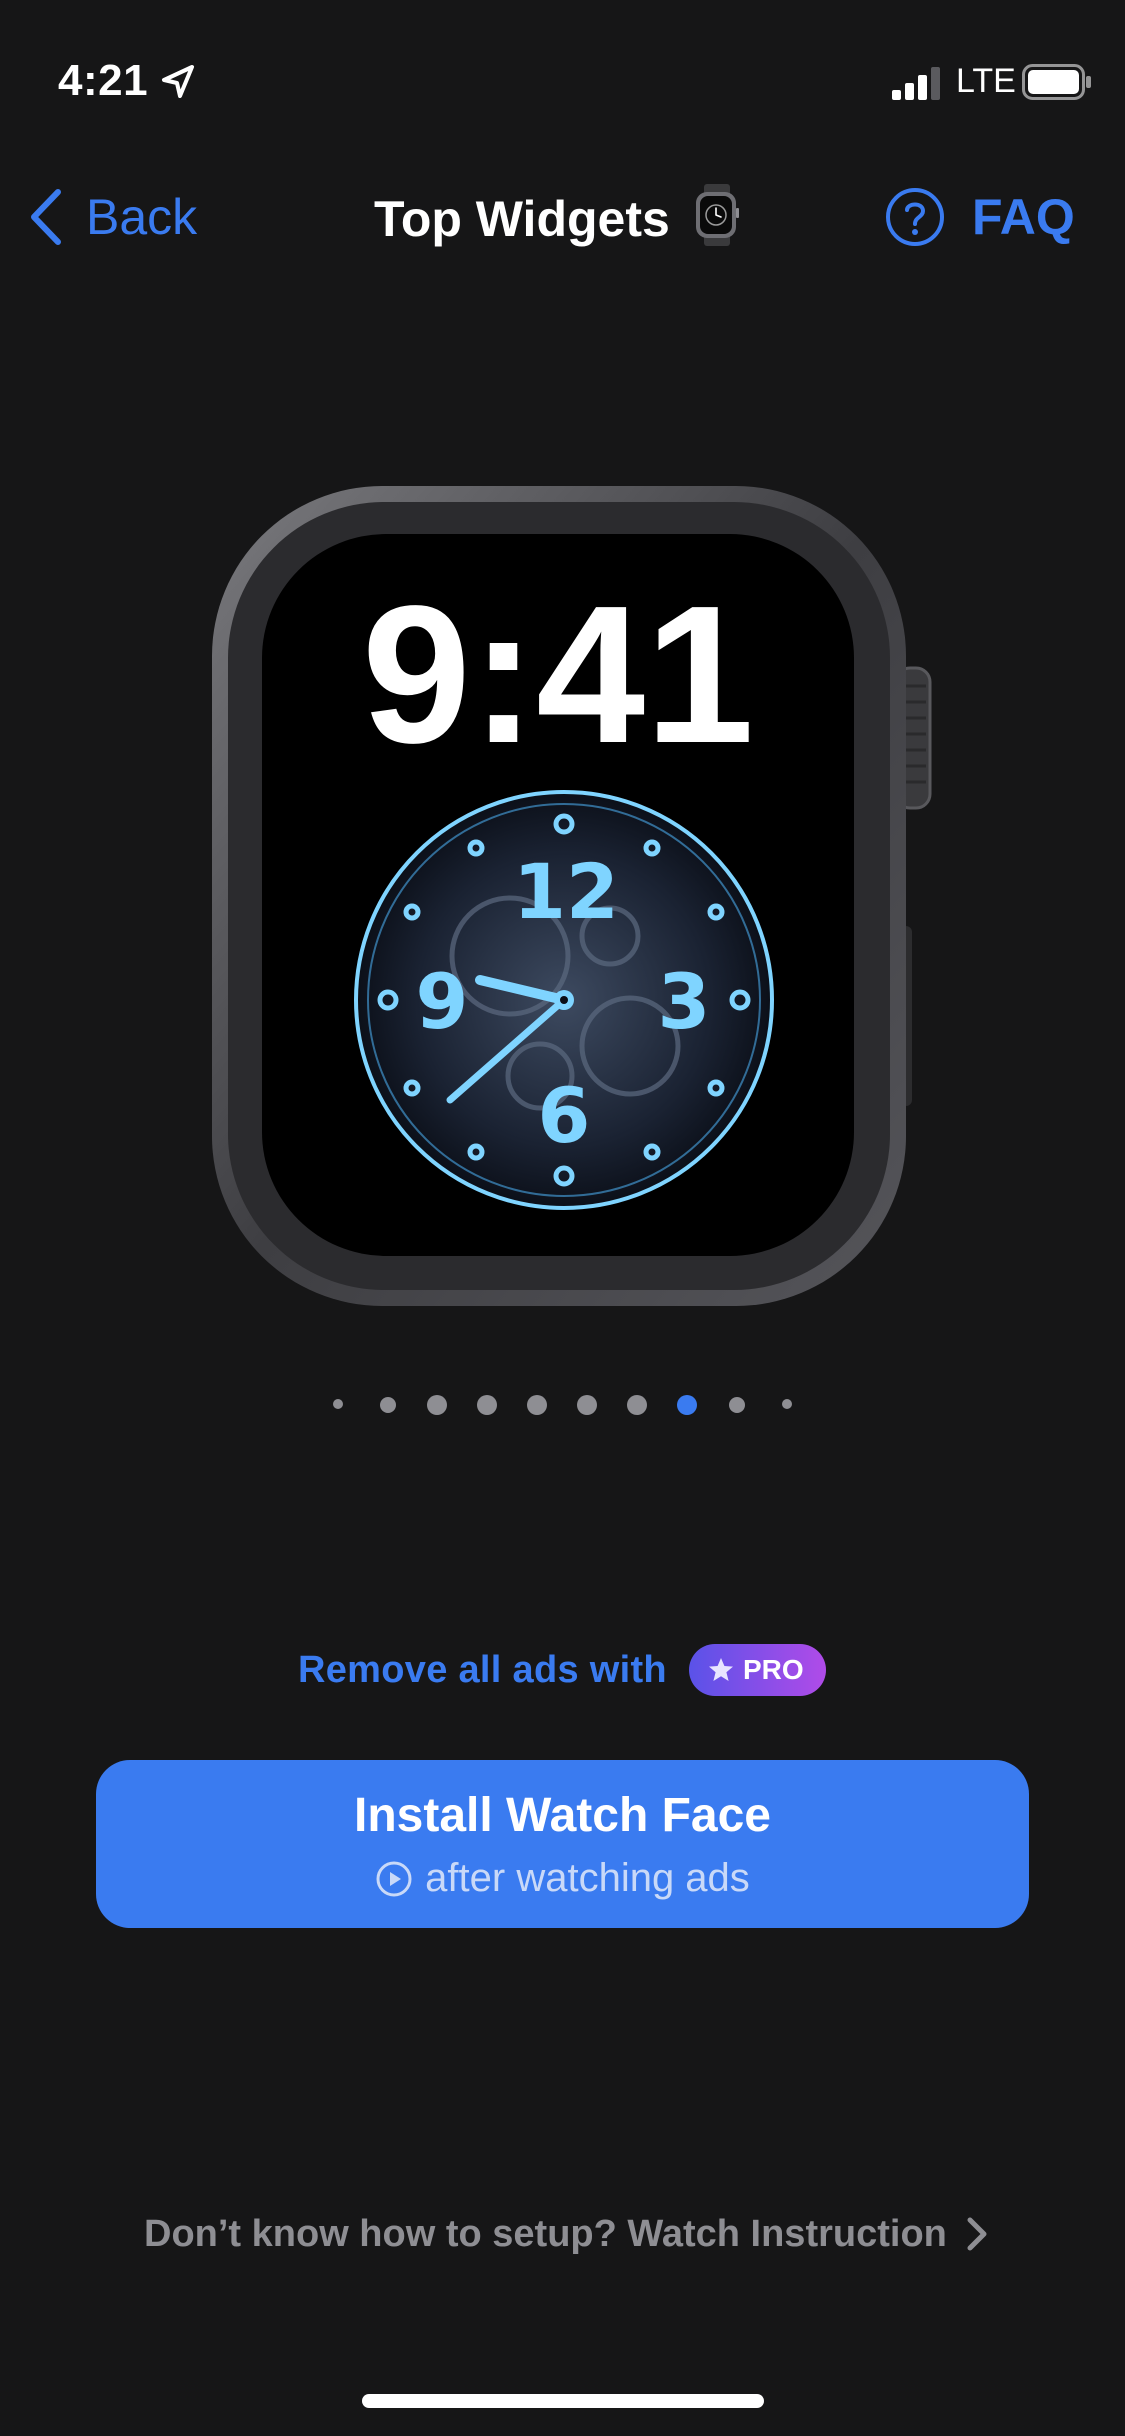  I want to click on chevron-right-icon, so click(977, 2234).